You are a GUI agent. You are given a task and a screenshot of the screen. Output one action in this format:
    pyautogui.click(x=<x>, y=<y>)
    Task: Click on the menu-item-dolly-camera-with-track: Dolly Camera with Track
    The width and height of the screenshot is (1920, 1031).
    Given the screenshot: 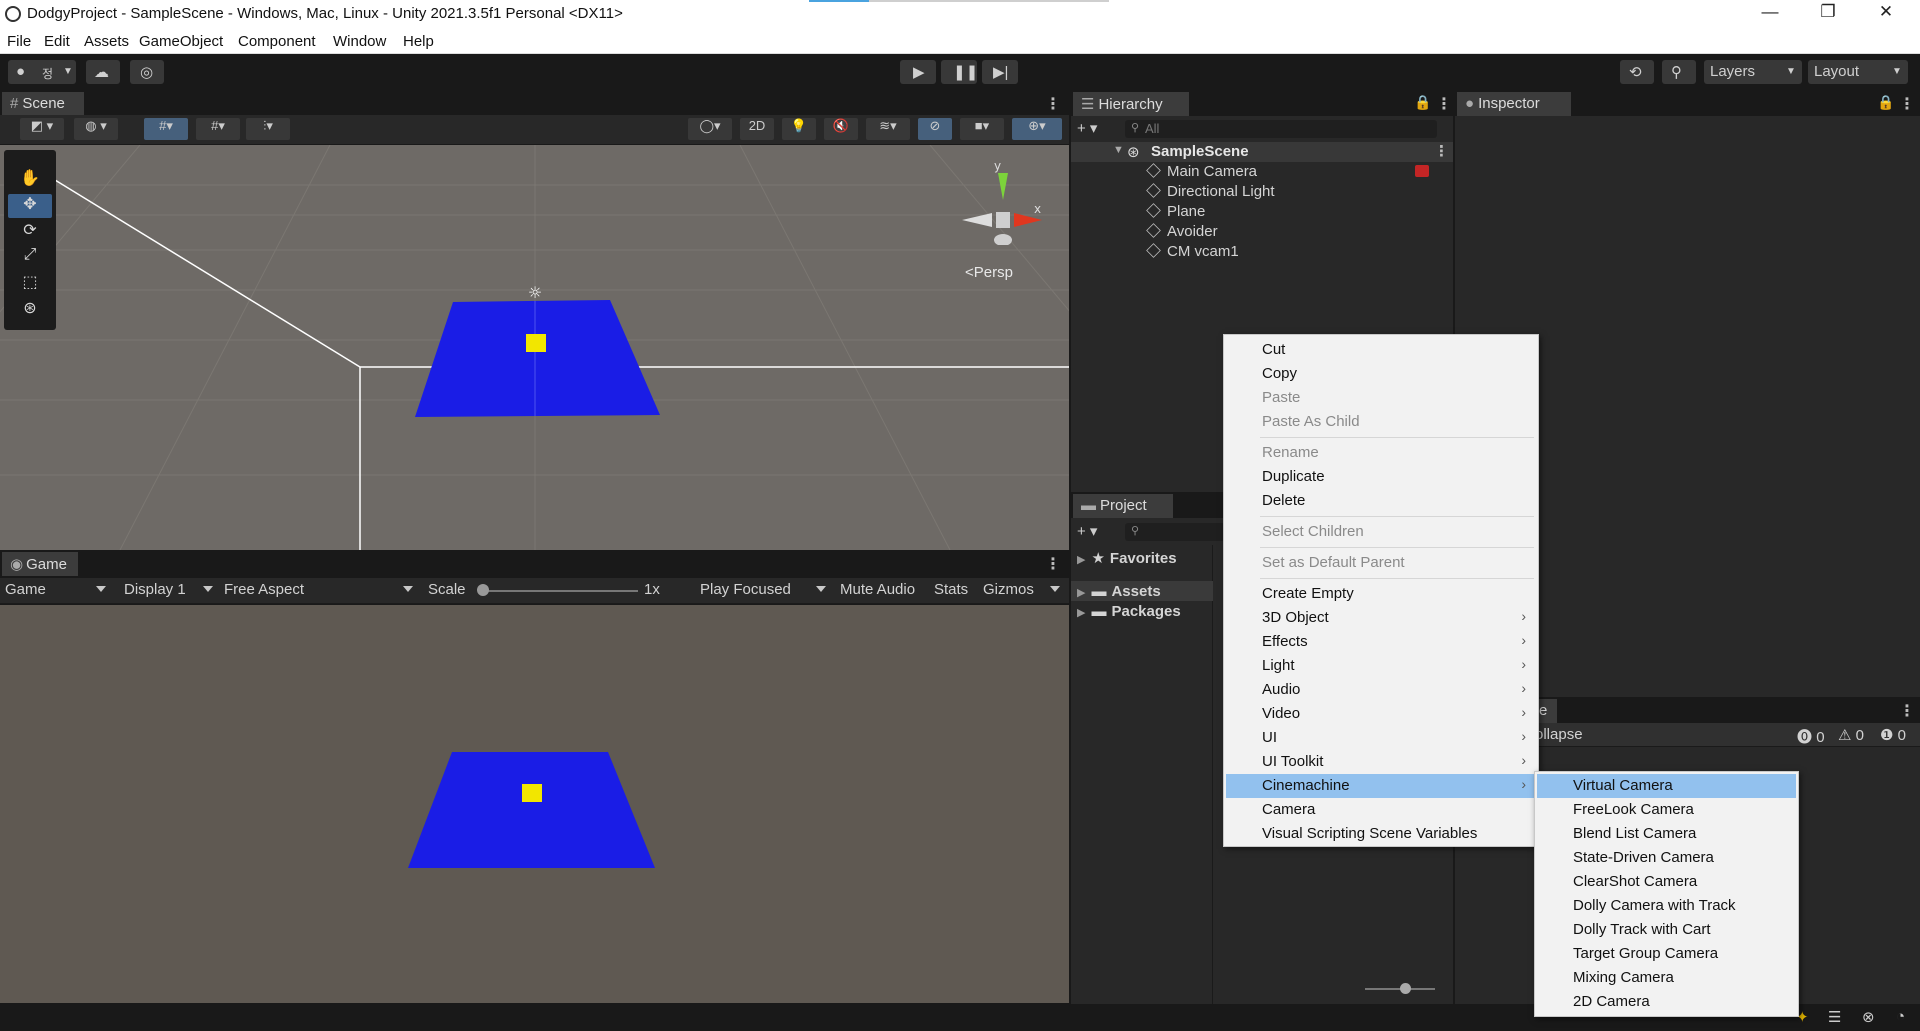 What is the action you would take?
    pyautogui.click(x=1666, y=906)
    